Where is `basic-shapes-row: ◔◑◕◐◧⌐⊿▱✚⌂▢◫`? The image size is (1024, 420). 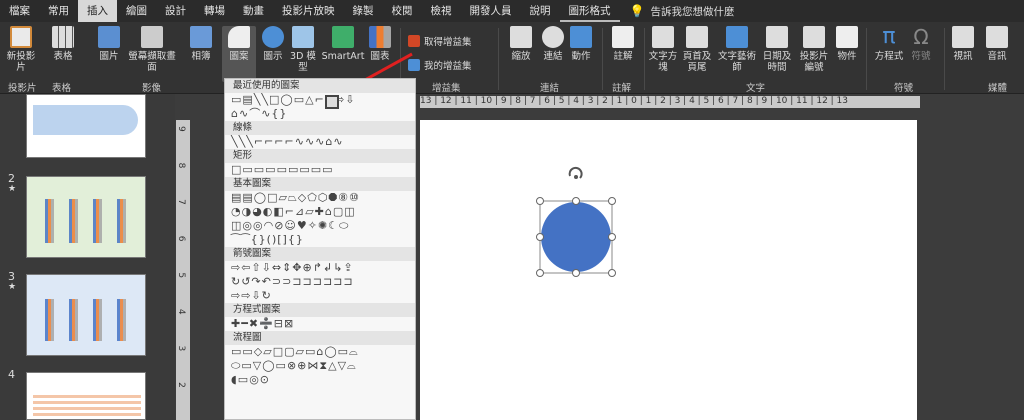
basic-shapes-row: ◔◑◕◐◧⌐⊿▱✚⌂▢◫ is located at coordinates (320, 212).